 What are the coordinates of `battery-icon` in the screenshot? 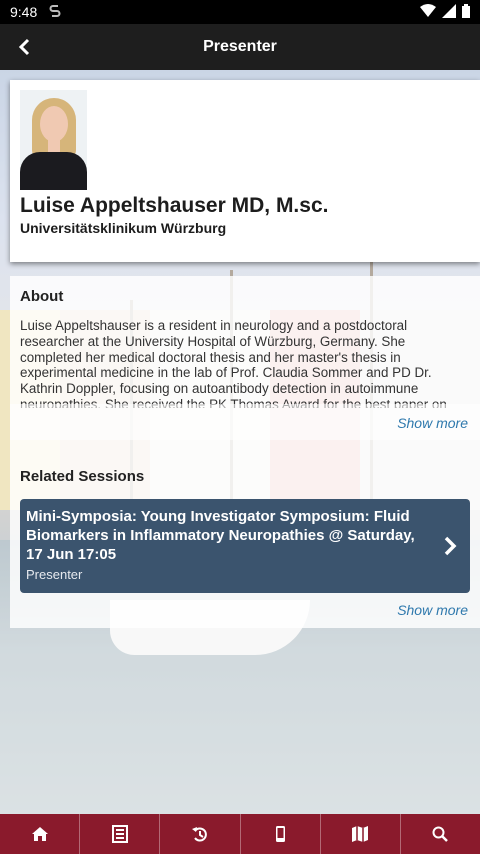 It's located at (466, 12).